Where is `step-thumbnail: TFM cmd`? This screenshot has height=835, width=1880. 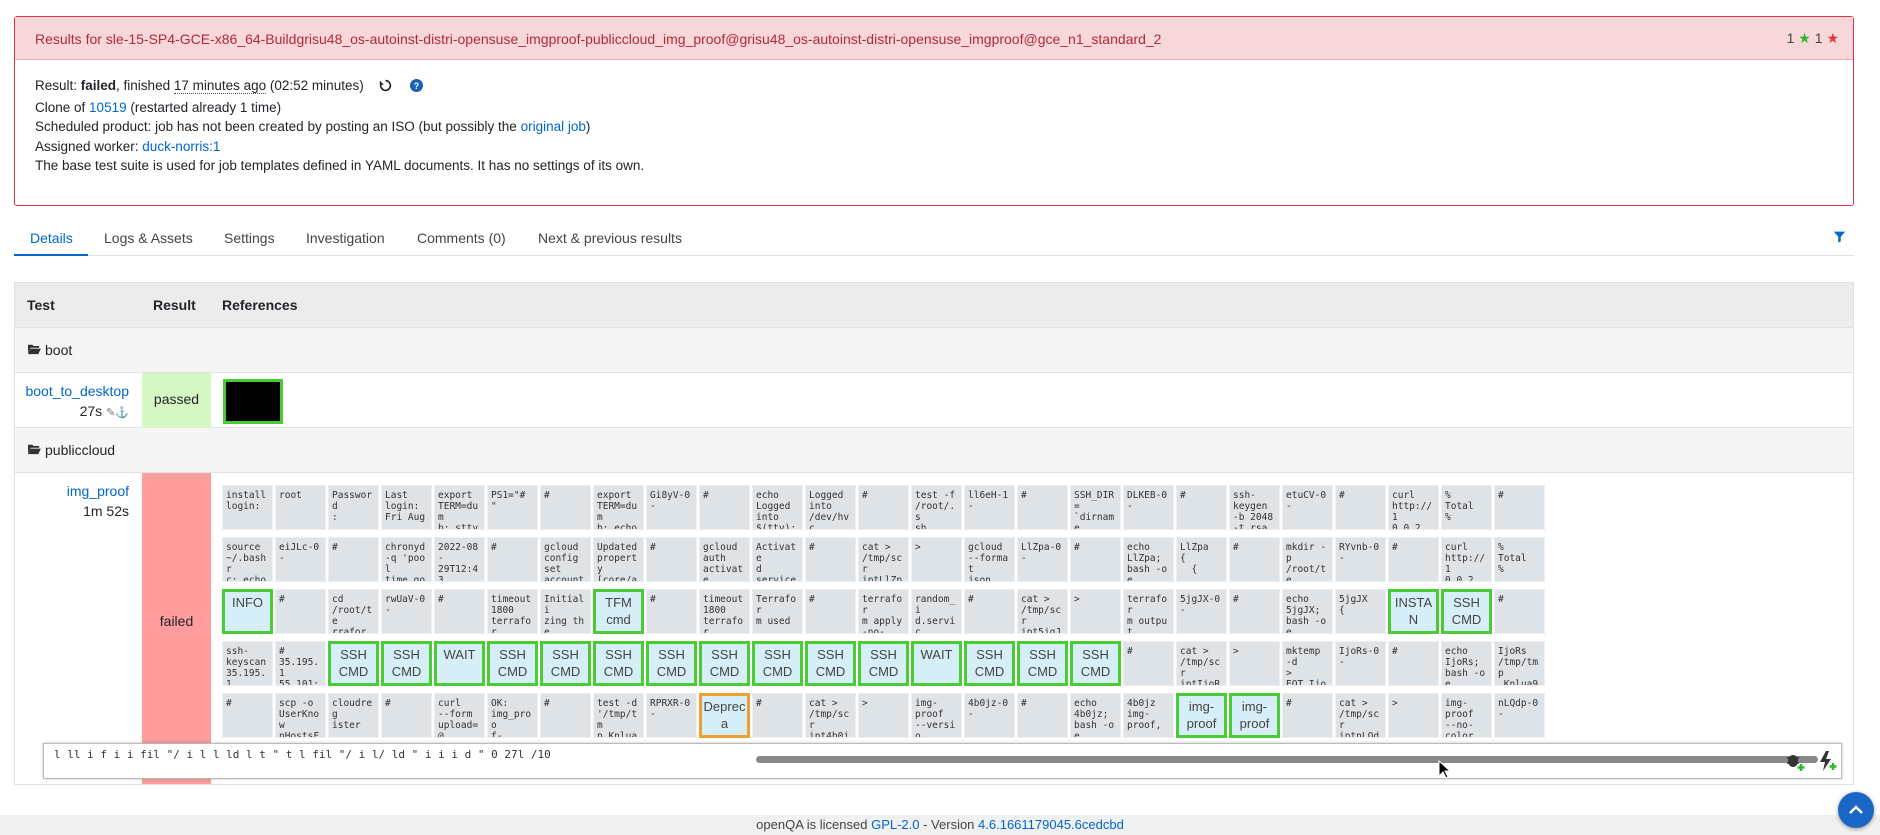 step-thumbnail: TFM cmd is located at coordinates (618, 611).